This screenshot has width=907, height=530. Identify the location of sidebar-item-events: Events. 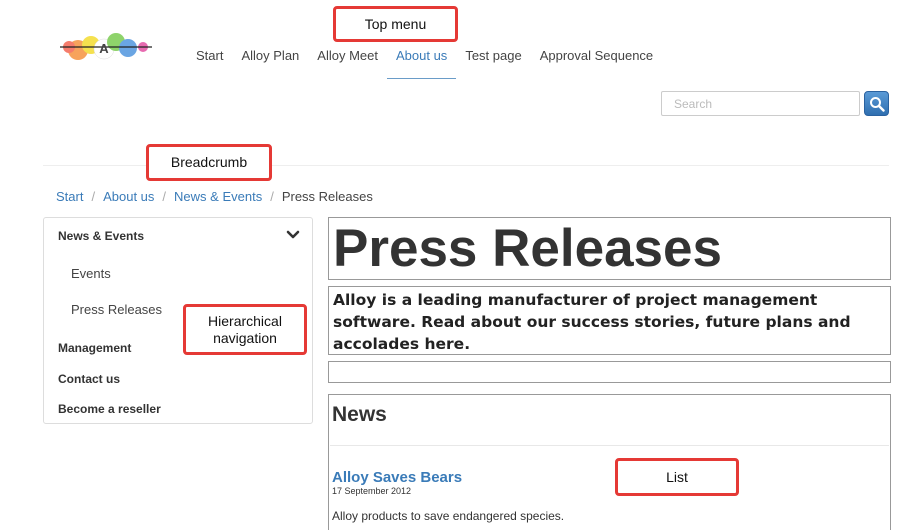
(91, 273).